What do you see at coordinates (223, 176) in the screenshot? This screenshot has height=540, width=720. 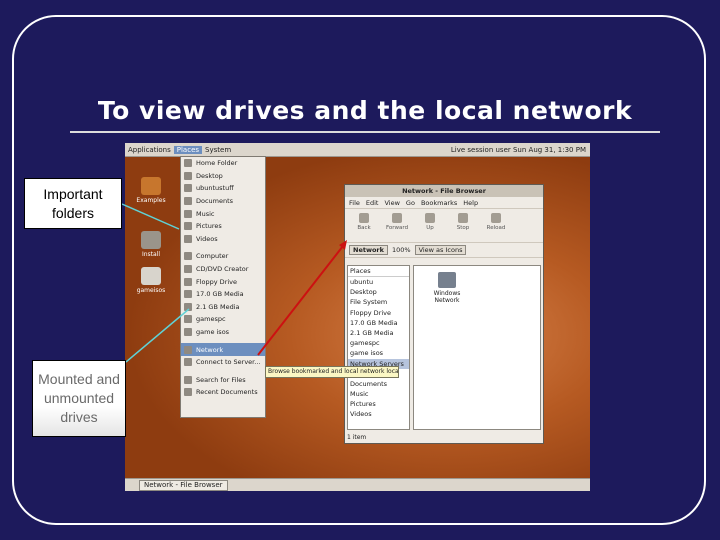 I see `places-menu-item: Desktop` at bounding box center [223, 176].